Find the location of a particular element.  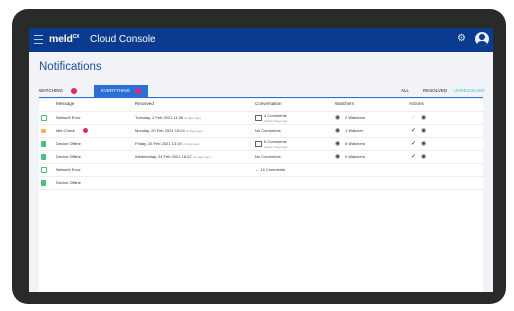

settings-icon: ⚙ is located at coordinates (462, 39).